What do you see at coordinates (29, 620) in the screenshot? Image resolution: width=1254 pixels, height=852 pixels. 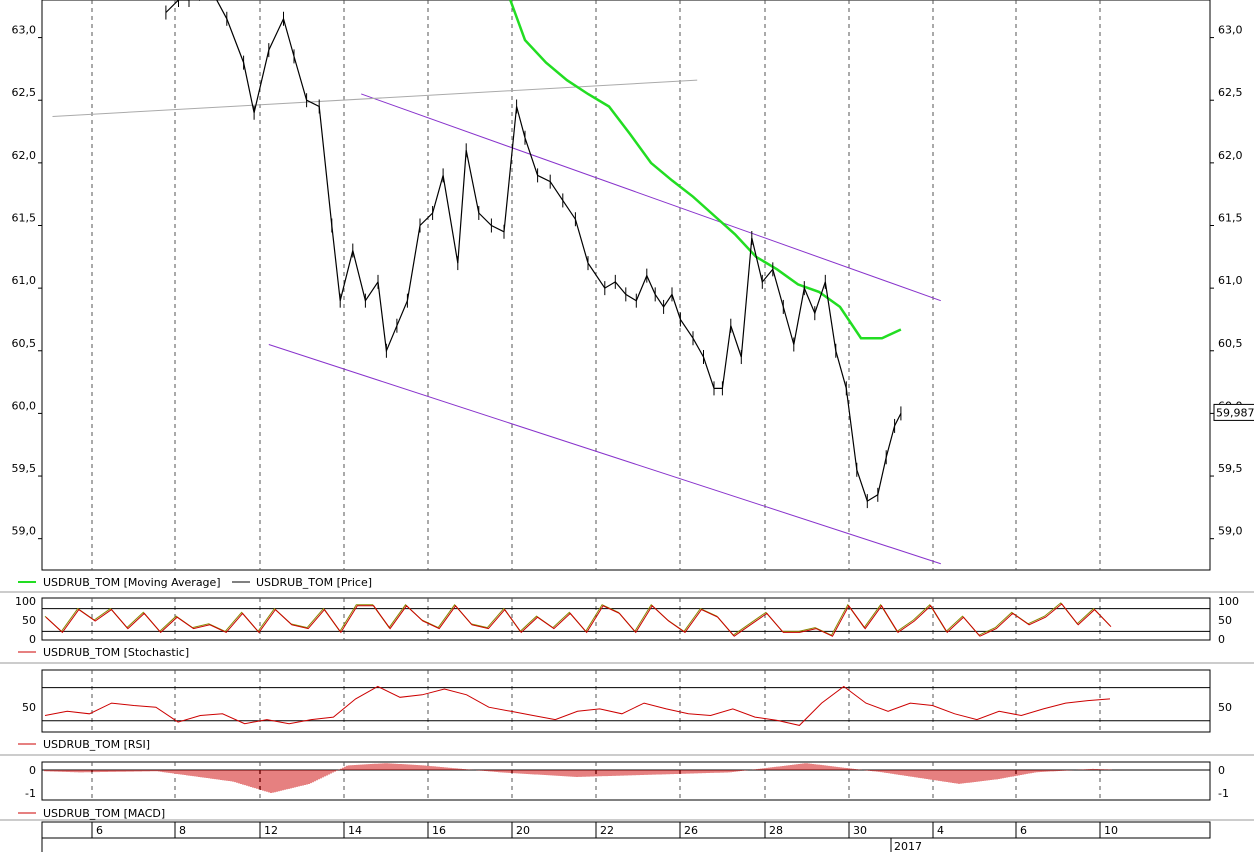 I see `stoch-tick-left: 50` at bounding box center [29, 620].